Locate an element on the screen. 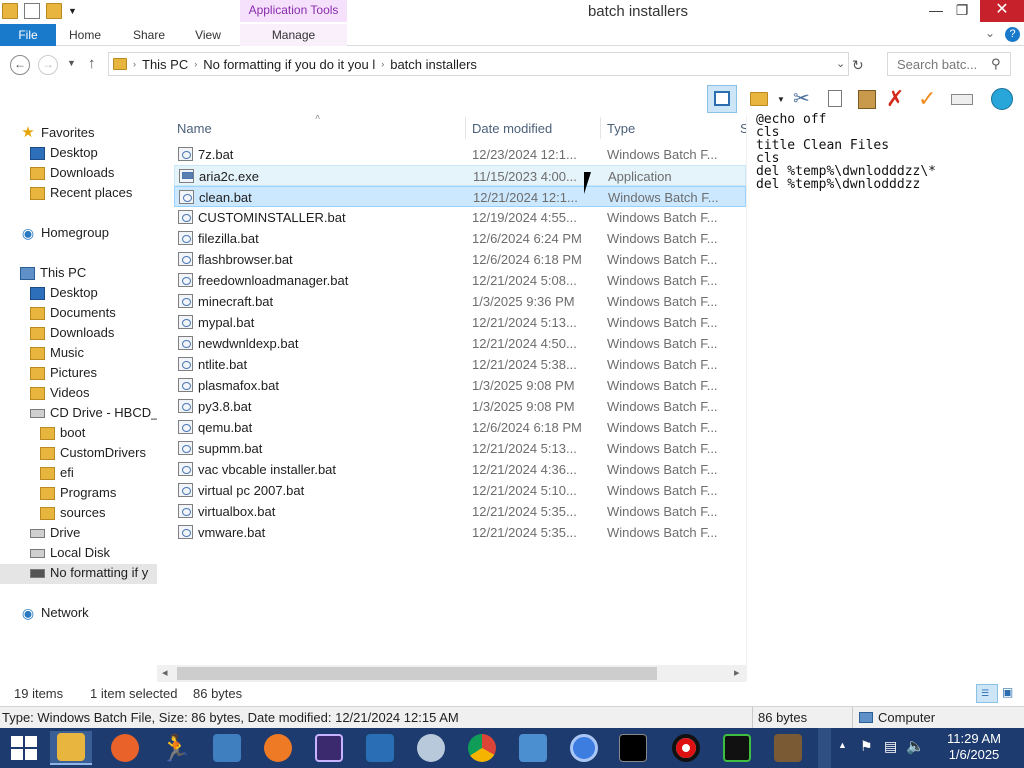  nav-fav-recent: Recent places is located at coordinates (81, 193).